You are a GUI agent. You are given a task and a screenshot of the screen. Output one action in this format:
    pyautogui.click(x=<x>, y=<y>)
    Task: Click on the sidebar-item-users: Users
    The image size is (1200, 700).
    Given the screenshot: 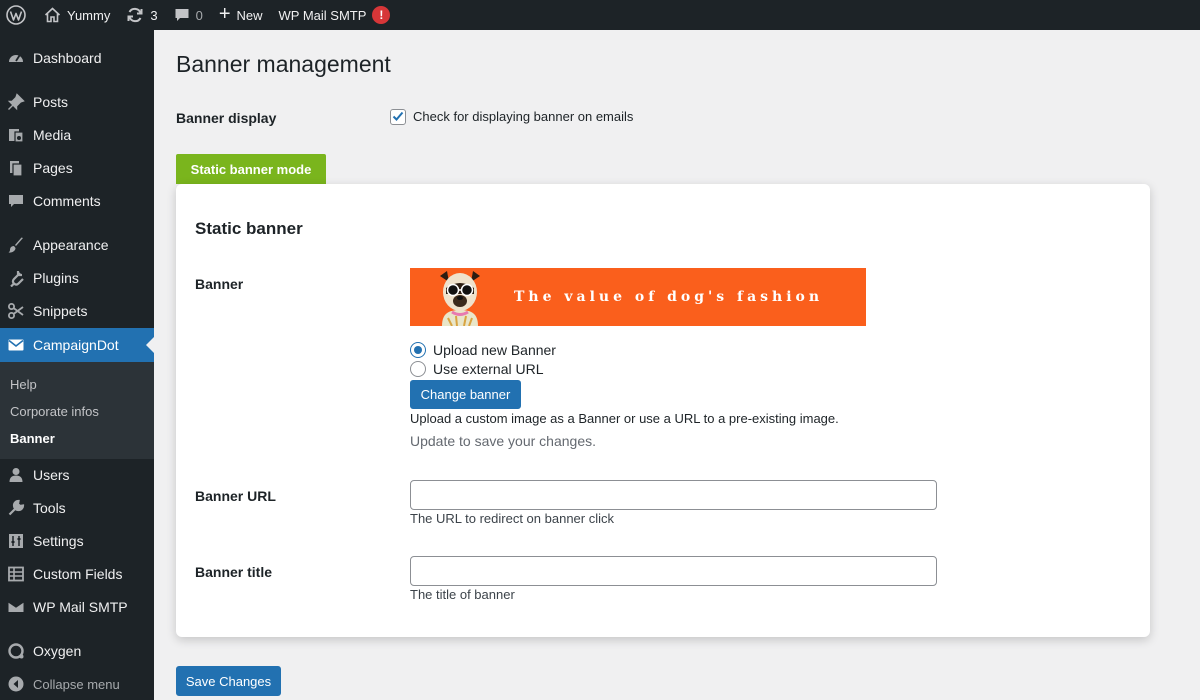 What is the action you would take?
    pyautogui.click(x=77, y=475)
    